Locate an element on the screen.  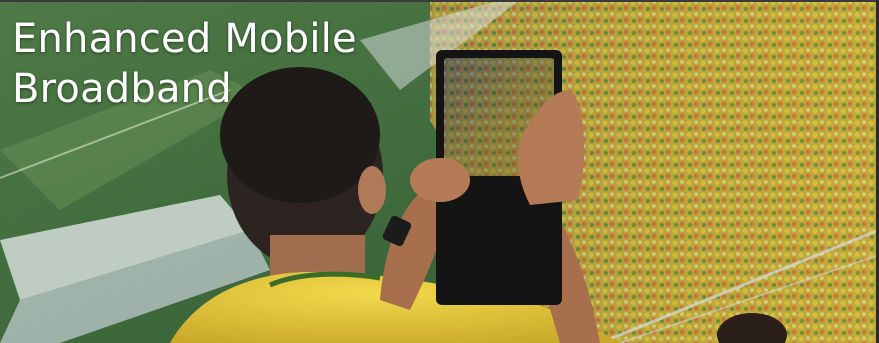
headline: Enhanced Mobile Broadband is located at coordinates (184, 64).